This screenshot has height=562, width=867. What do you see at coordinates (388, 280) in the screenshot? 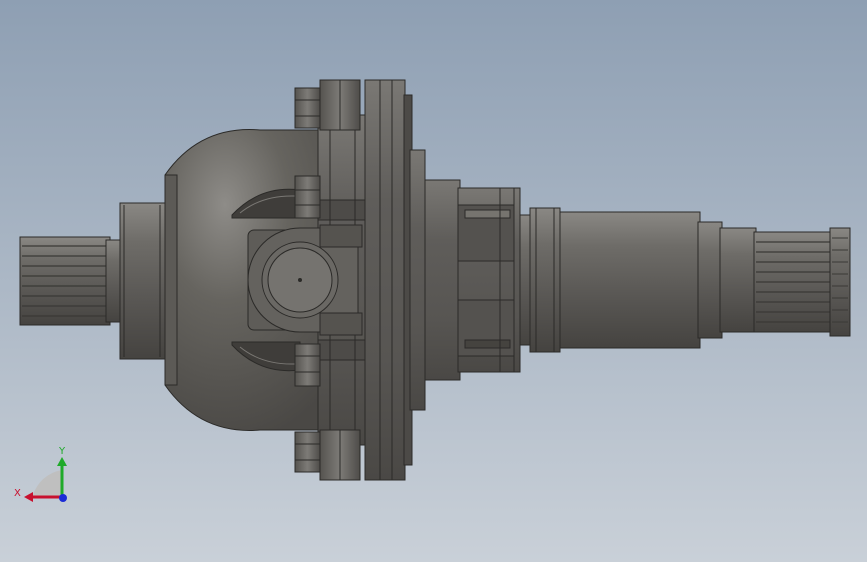
I see `ring-gear-flange` at bounding box center [388, 280].